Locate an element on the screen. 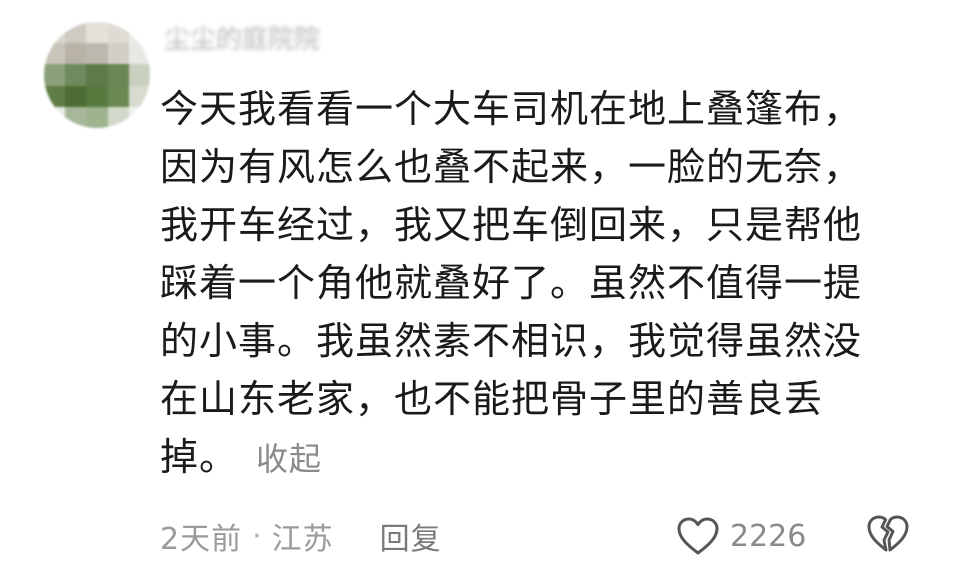  avatar is located at coordinates (97, 75).